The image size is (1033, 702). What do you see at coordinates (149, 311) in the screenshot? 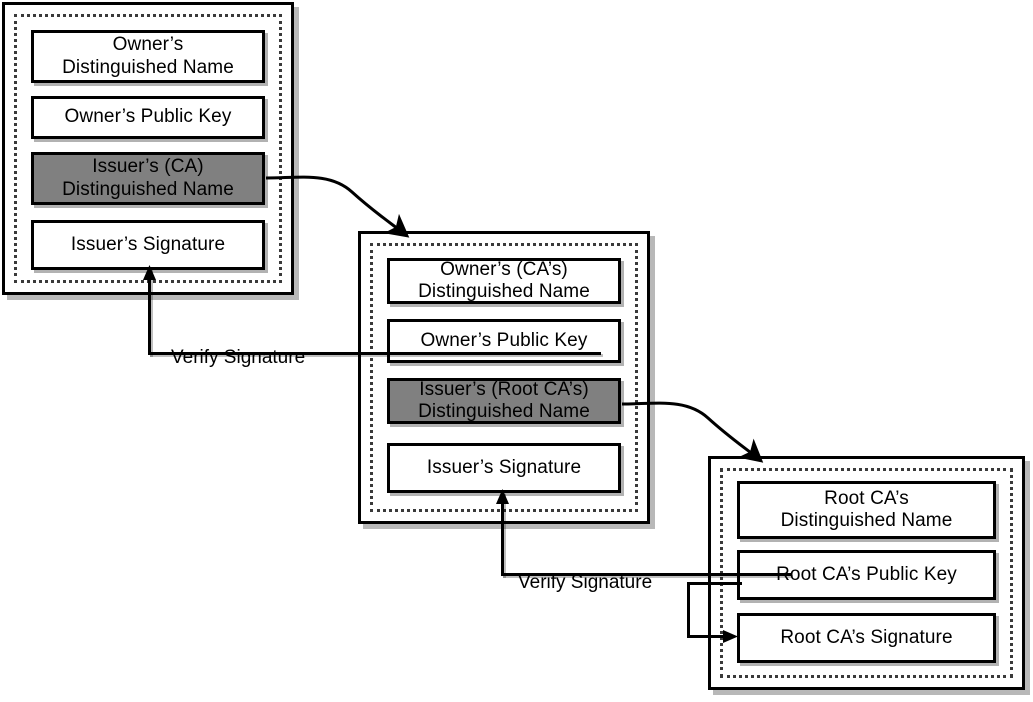
I see `verify-signature-connector-1-vertical` at bounding box center [149, 311].